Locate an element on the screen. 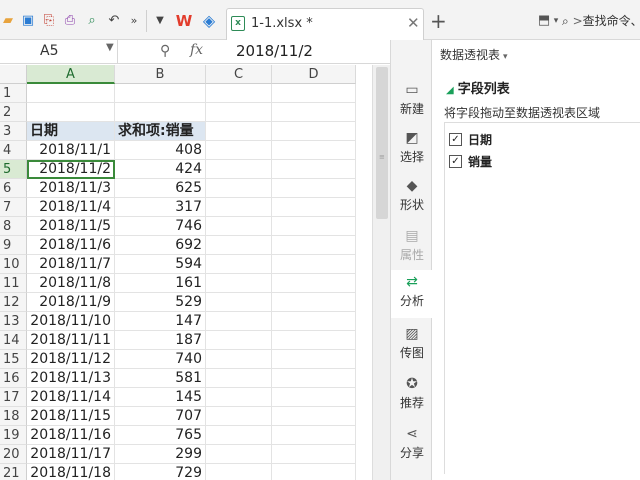 This screenshot has width=640, height=480. side-tool-upload-image: ▨ 传图 is located at coordinates (412, 346).